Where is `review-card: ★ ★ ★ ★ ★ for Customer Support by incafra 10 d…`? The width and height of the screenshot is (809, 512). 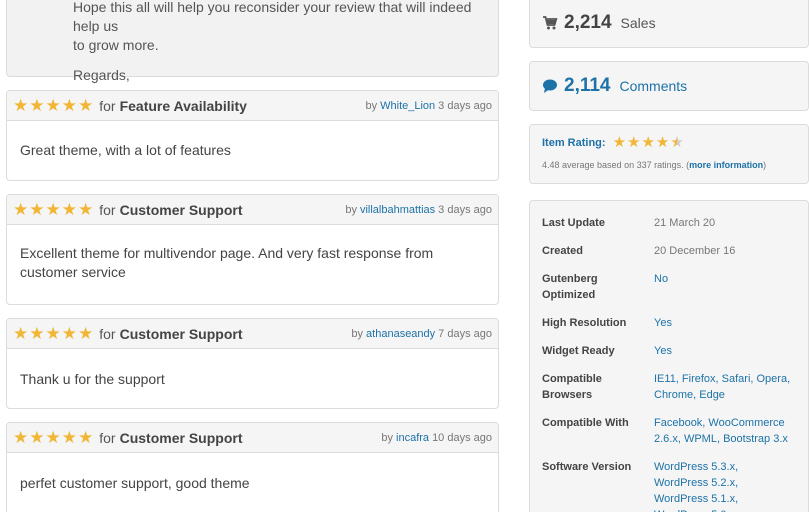 review-card: ★ ★ ★ ★ ★ for Customer Support by incafra 10 d… is located at coordinates (252, 467).